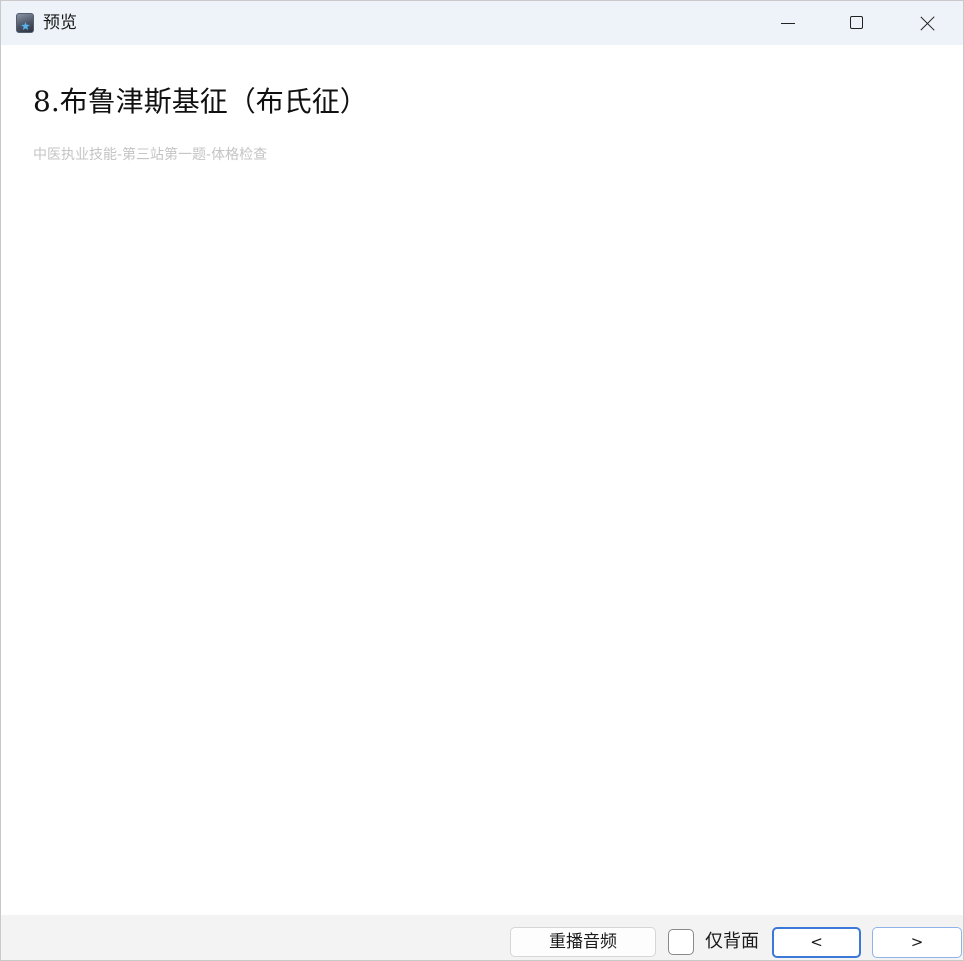 This screenshot has height=961, width=964. I want to click on maximize-button, so click(857, 23).